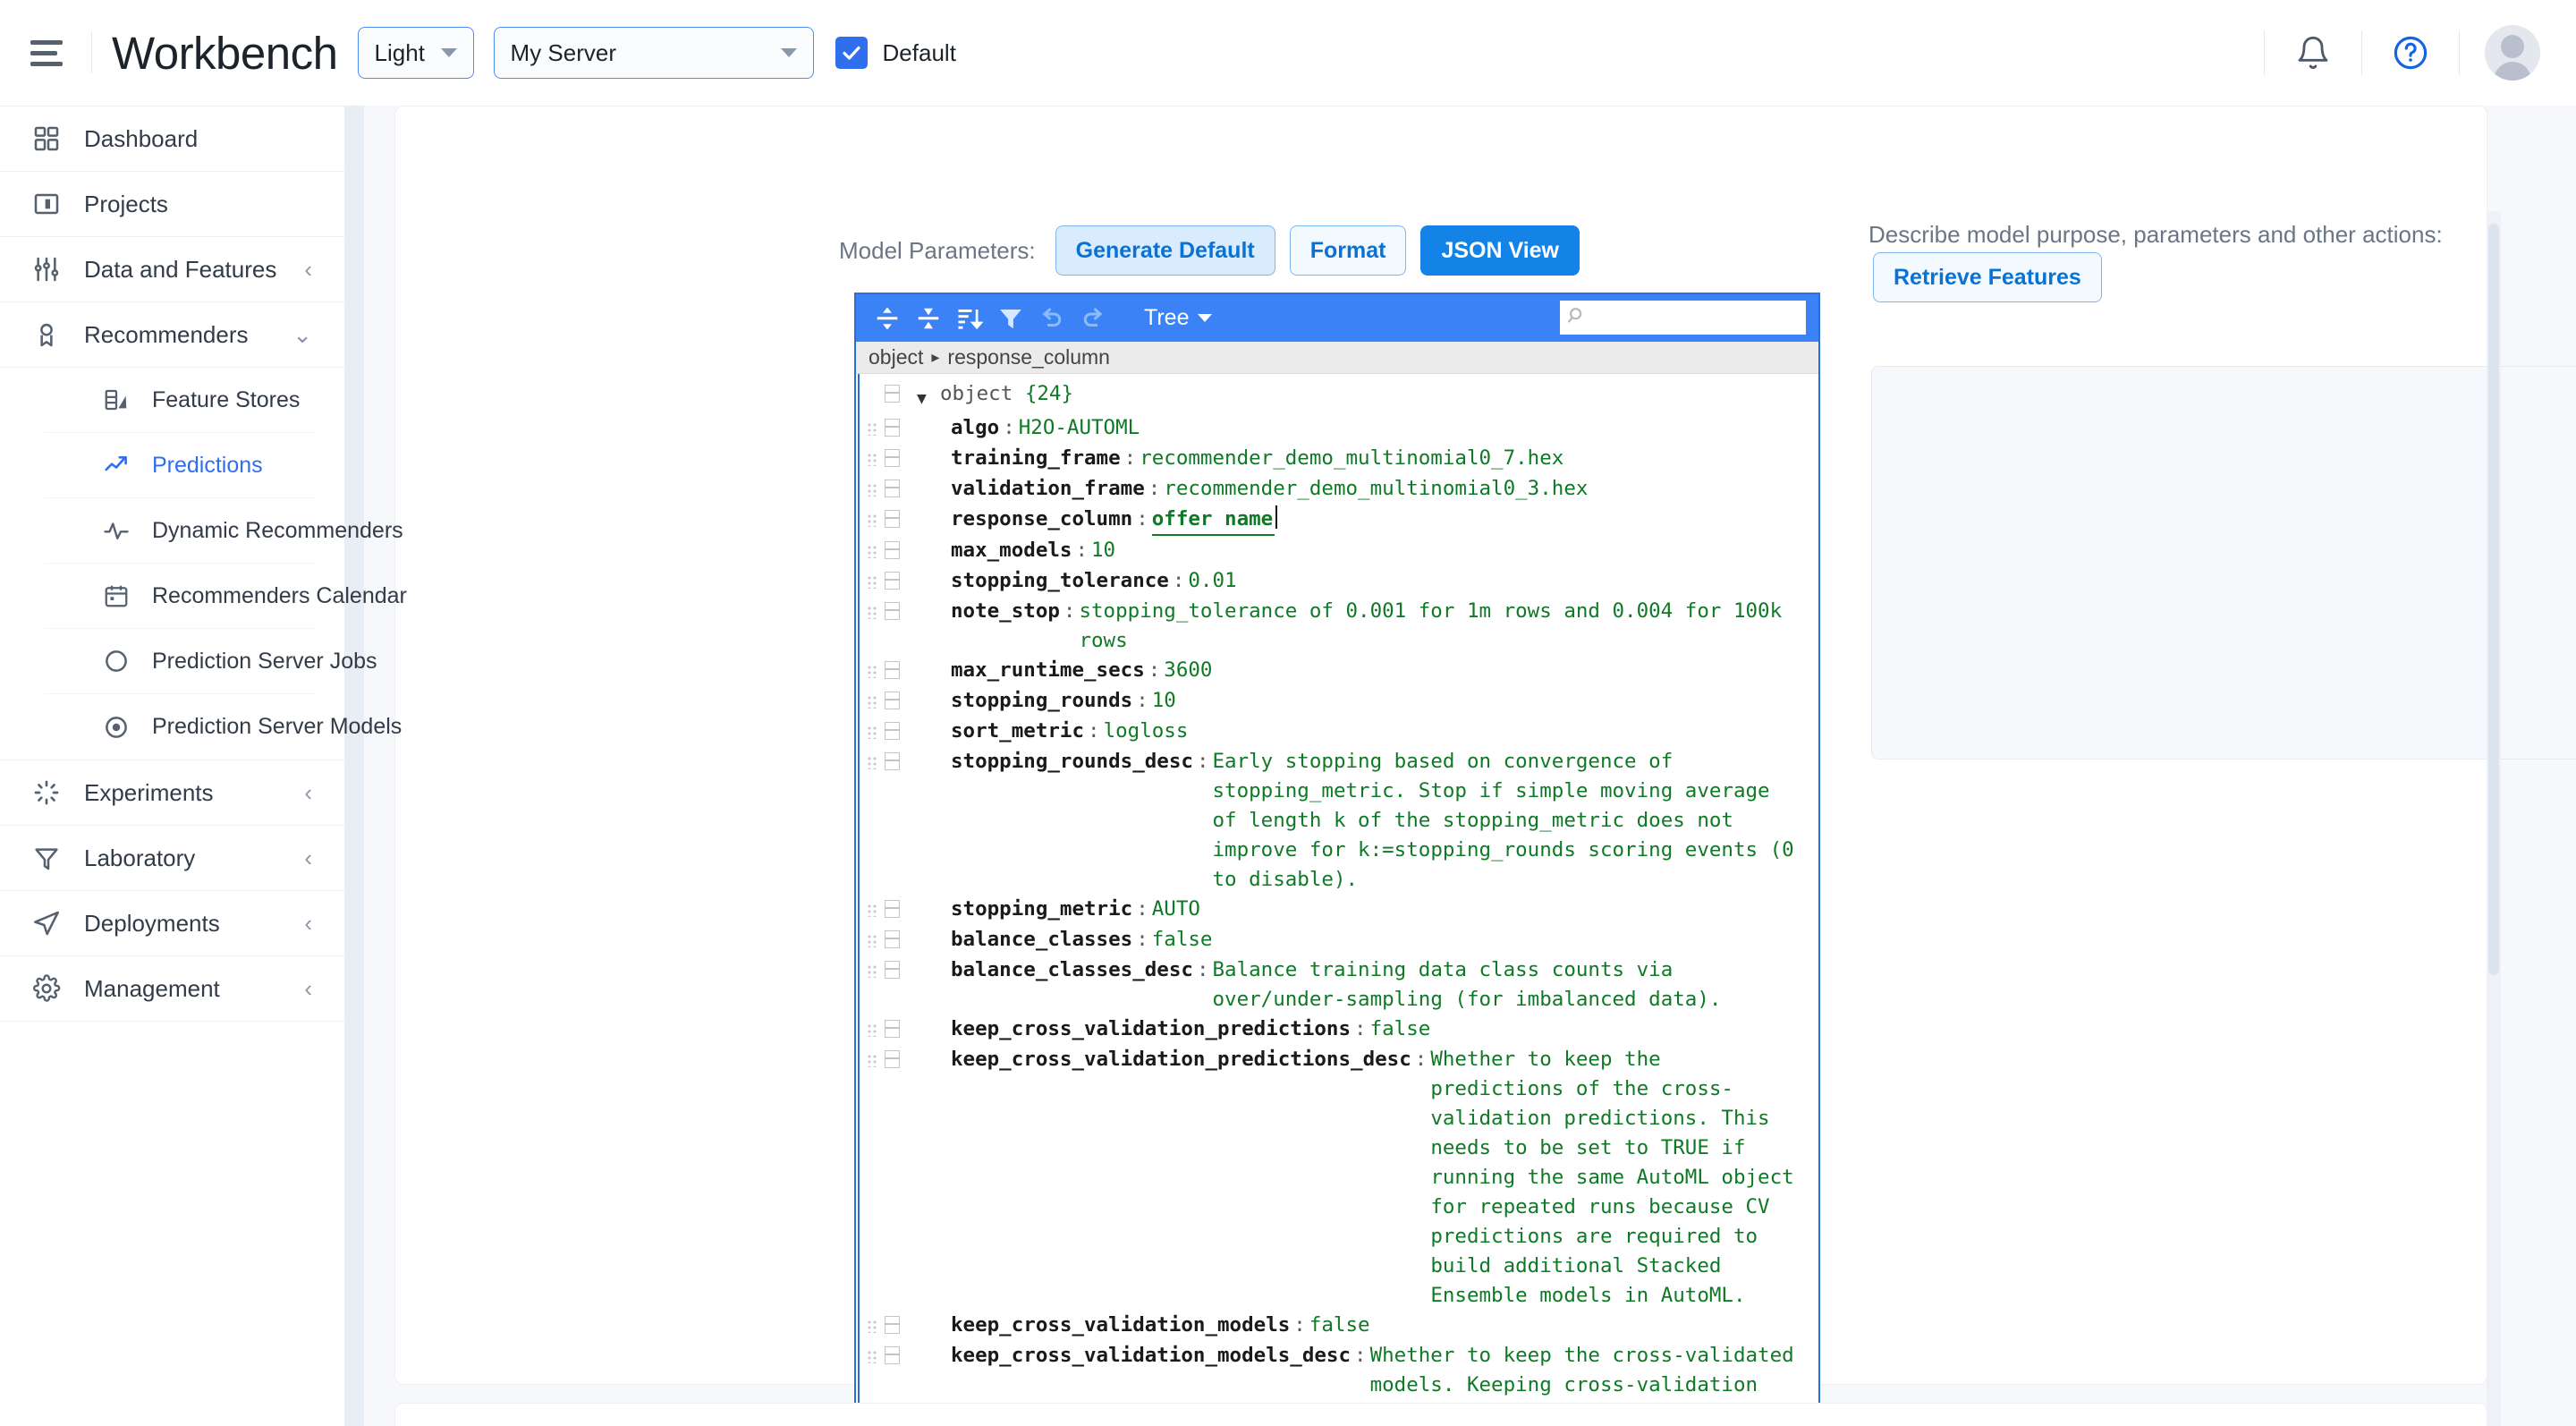 The height and width of the screenshot is (1426, 2576). Describe the element at coordinates (1337, 551) in the screenshot. I see `json-row: max_models:10` at that location.